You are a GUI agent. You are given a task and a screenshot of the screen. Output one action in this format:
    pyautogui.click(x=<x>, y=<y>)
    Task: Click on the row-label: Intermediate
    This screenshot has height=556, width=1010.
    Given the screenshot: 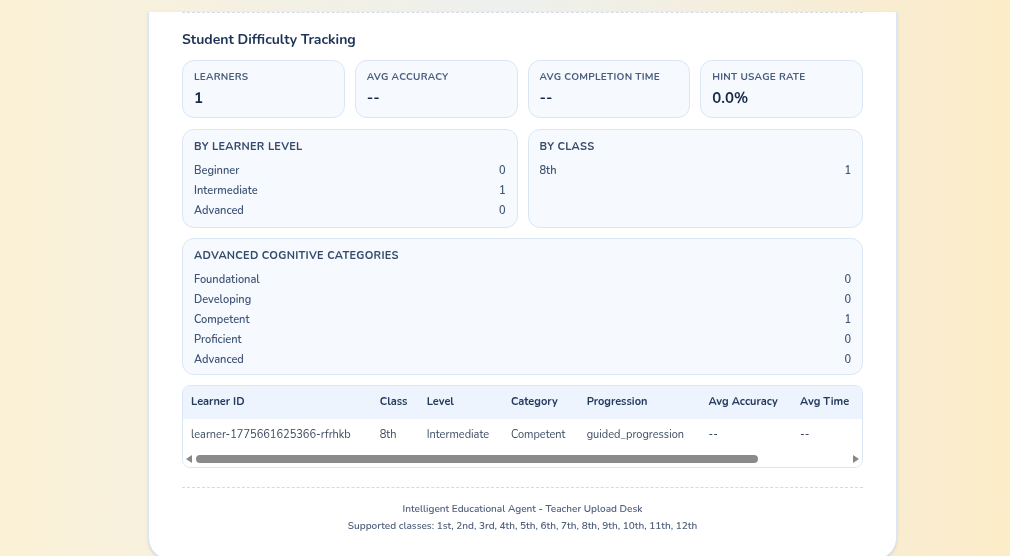 What is the action you would take?
    pyautogui.click(x=226, y=191)
    